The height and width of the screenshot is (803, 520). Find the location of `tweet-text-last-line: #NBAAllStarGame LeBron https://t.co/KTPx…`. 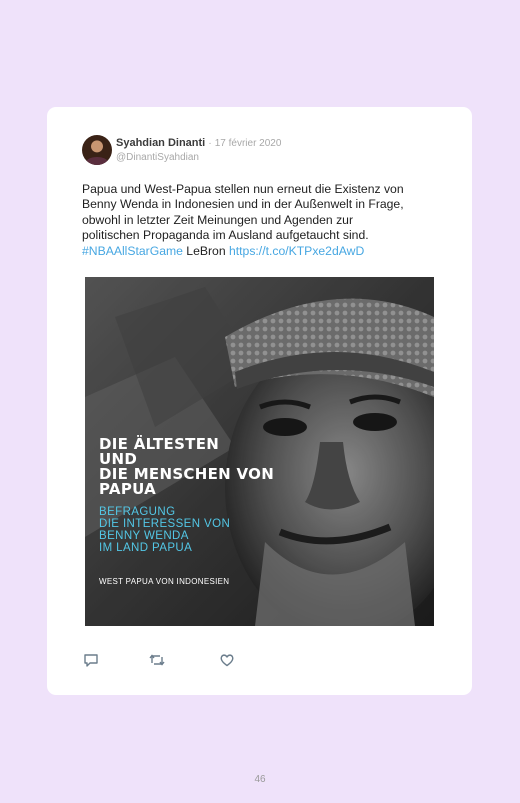

tweet-text-last-line: #NBAAllStarGame LeBron https://t.co/KTPx… is located at coordinates (262, 251).